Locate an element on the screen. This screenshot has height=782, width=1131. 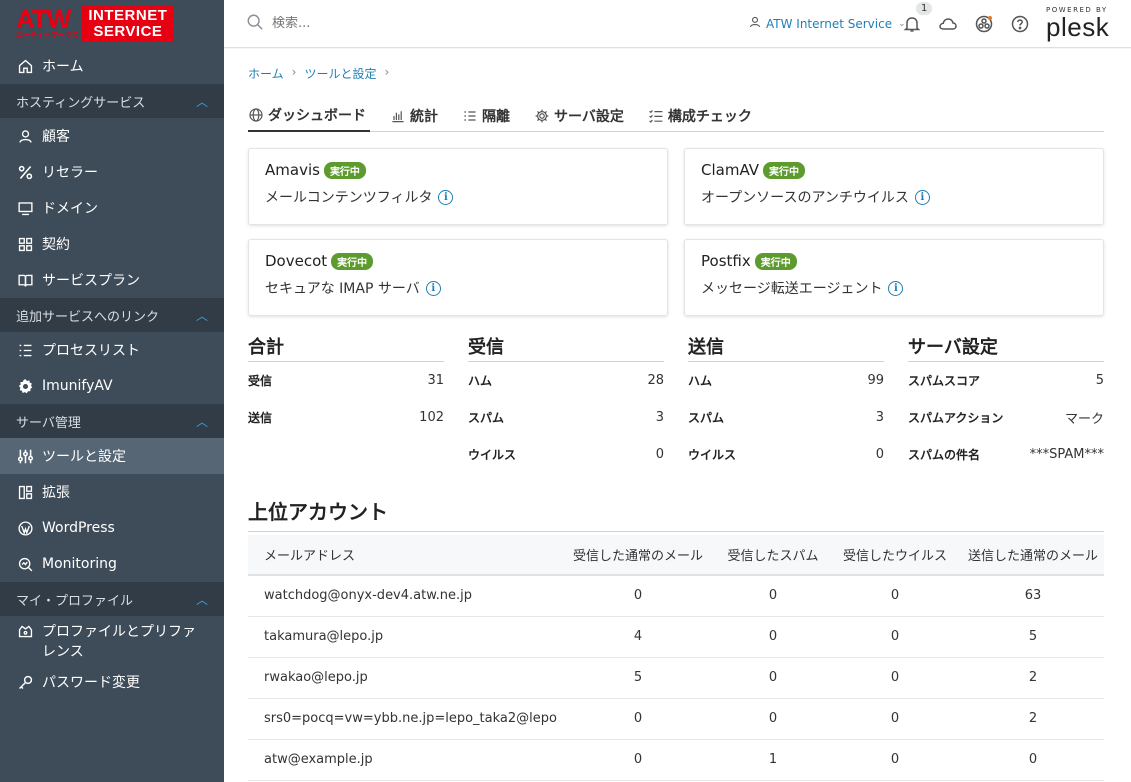
list-icon is located at coordinates (25, 350).